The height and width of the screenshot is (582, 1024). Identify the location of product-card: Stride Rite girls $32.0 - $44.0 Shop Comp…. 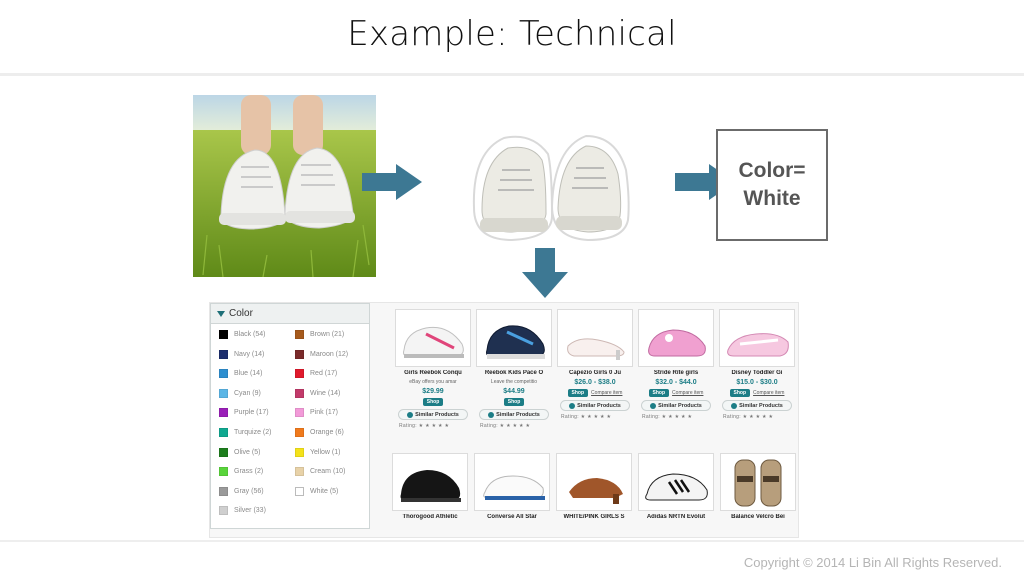
(676, 364).